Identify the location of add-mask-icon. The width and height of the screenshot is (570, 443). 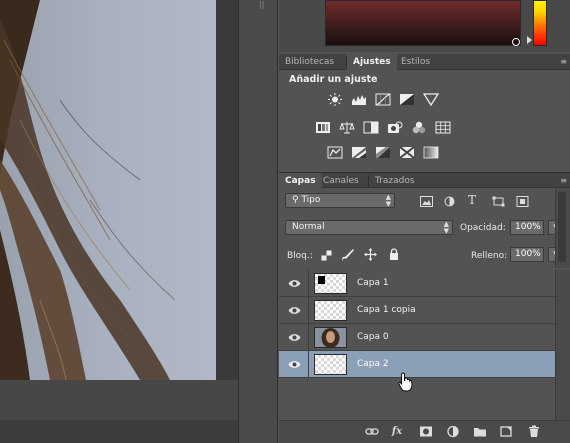
(426, 431).